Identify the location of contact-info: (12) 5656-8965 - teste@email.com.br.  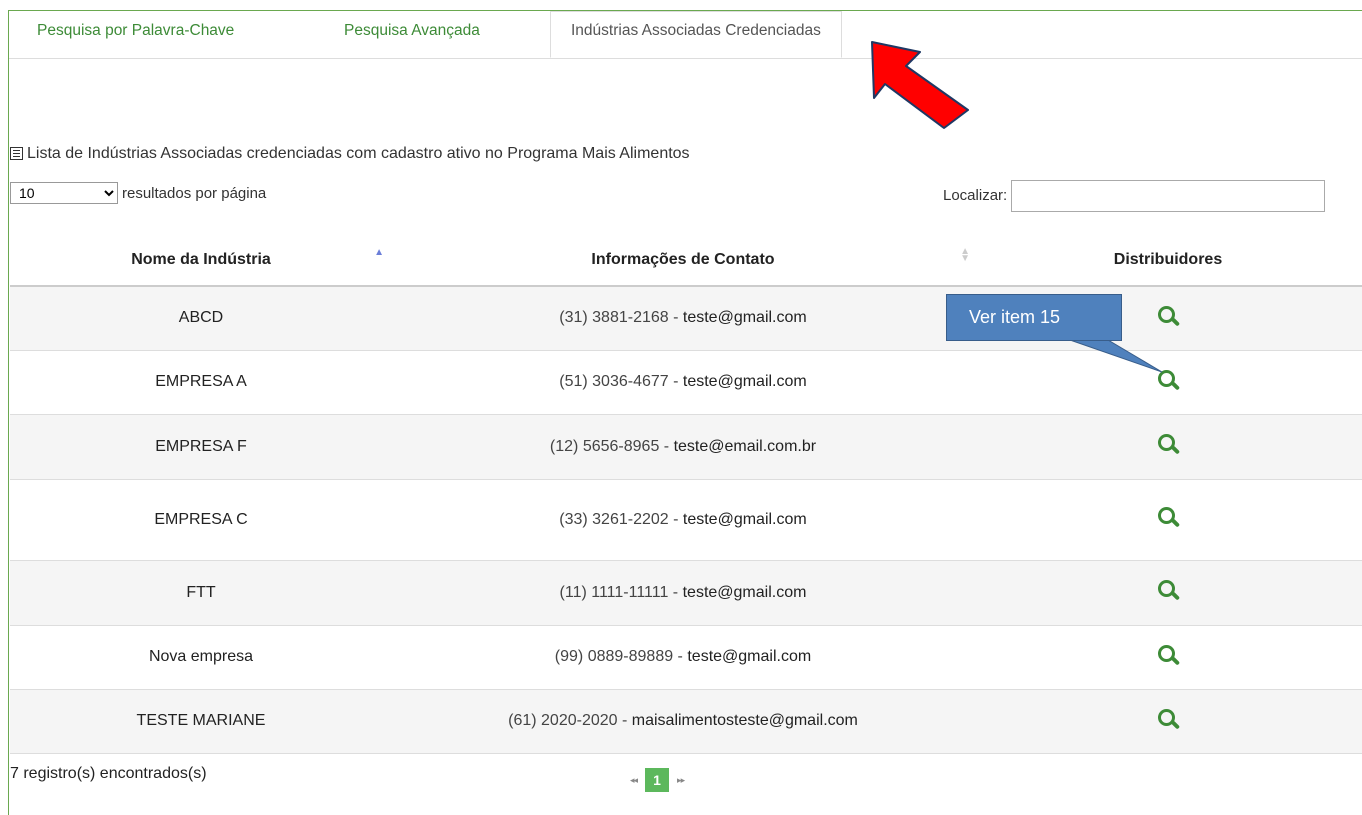
(683, 447).